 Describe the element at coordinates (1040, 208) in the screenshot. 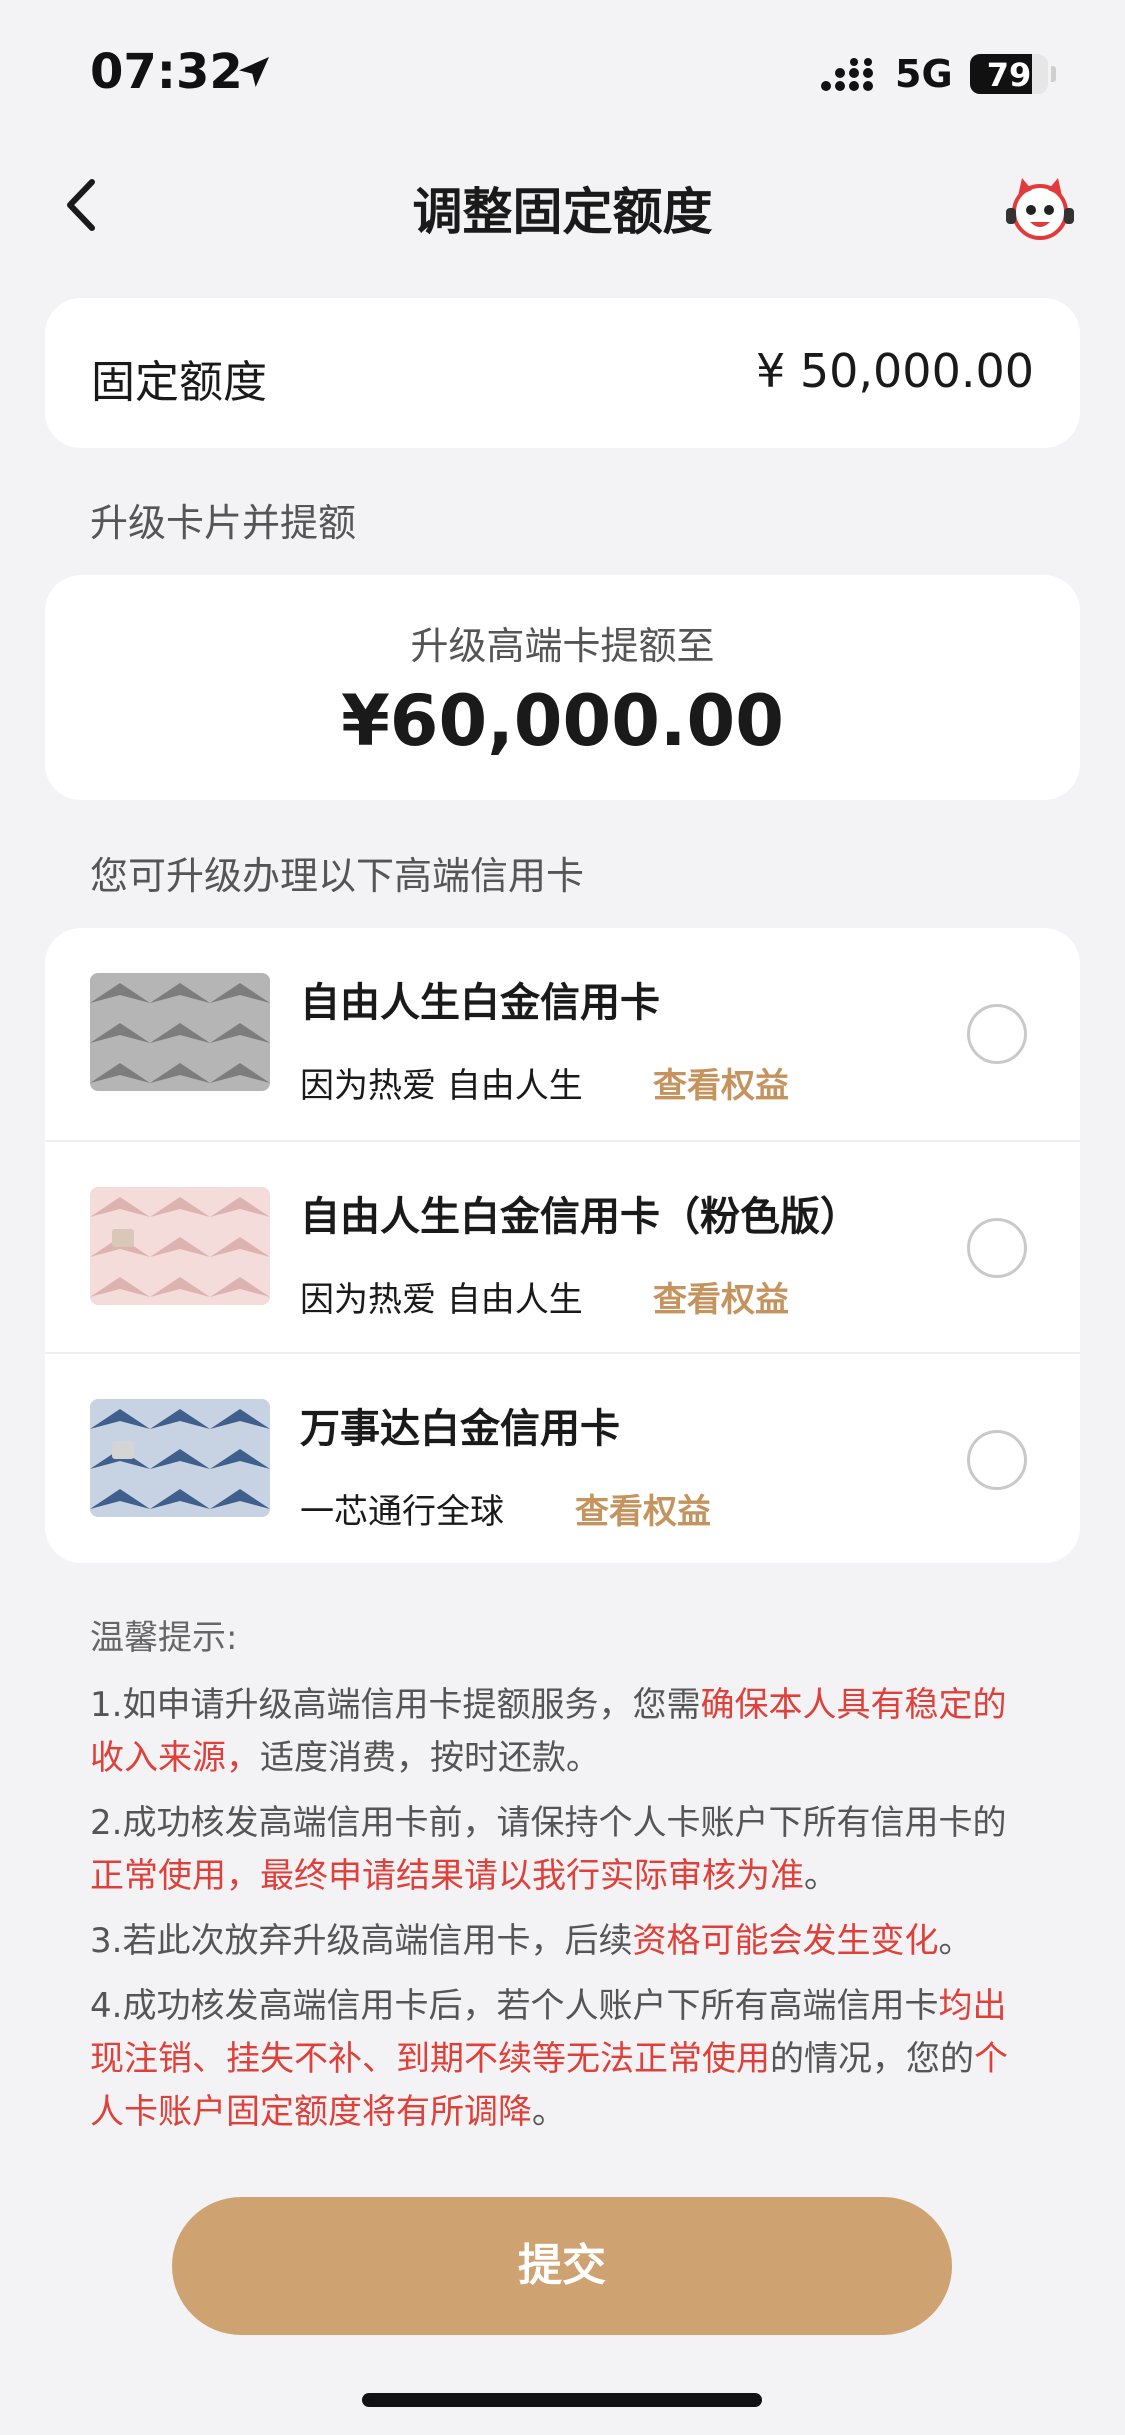

I see `mascot-assistant-icon` at that location.